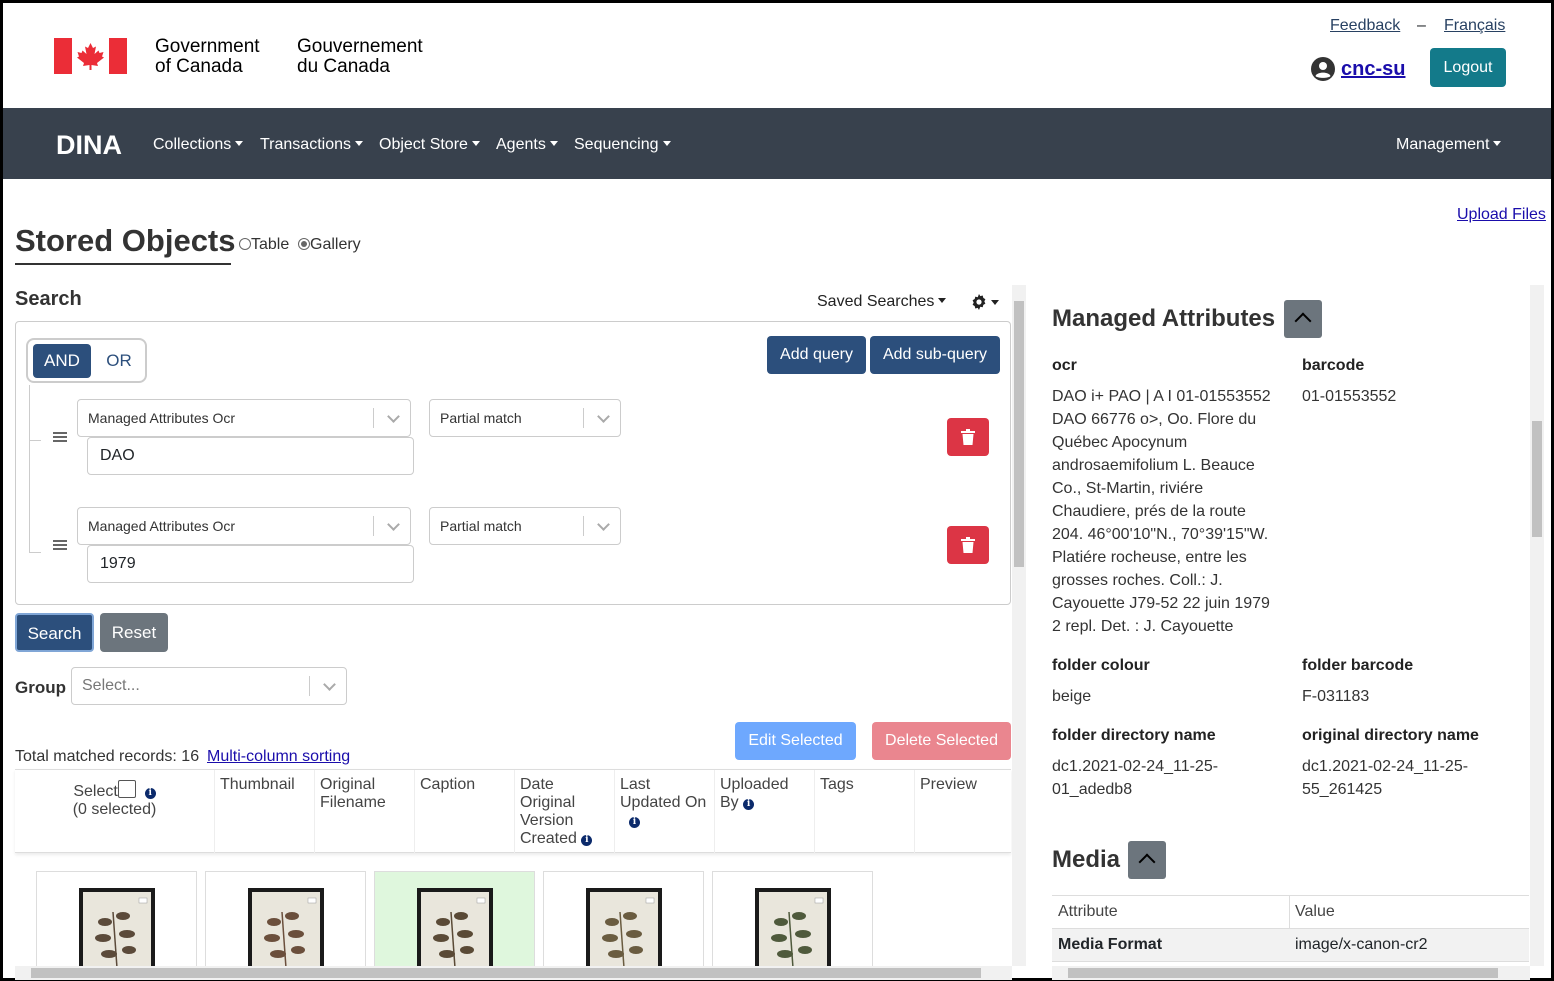 The width and height of the screenshot is (1554, 981). I want to click on radio-gallery, so click(304, 244).